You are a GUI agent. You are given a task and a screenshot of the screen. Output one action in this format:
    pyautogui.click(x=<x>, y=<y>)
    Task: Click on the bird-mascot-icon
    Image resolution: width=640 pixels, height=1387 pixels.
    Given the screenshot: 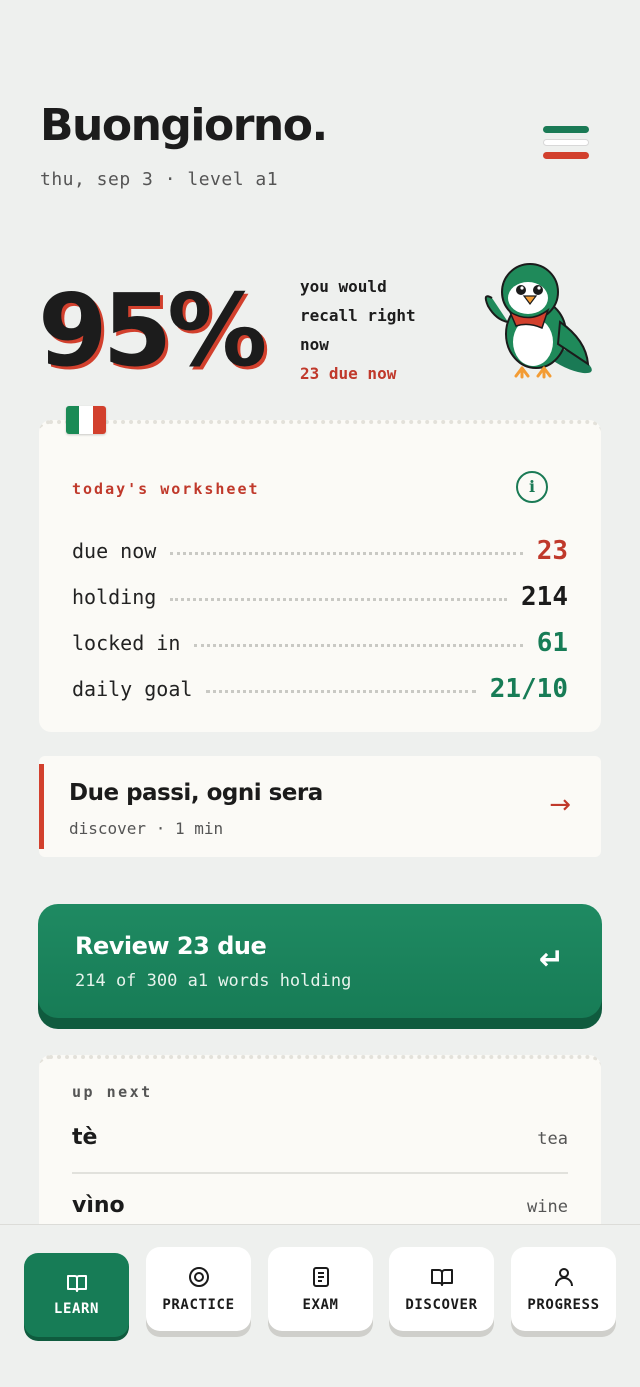 What is the action you would take?
    pyautogui.click(x=538, y=321)
    